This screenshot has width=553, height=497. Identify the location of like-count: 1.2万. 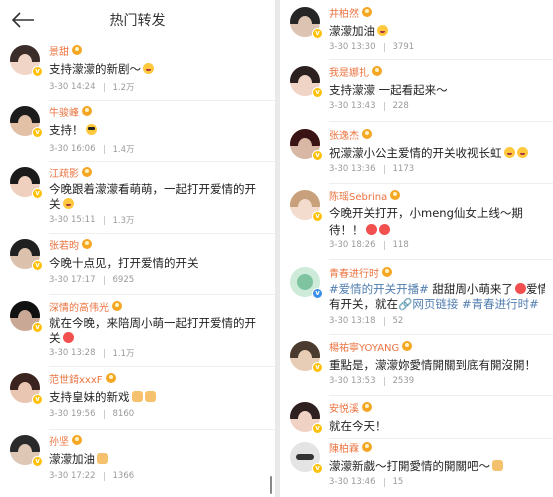
(124, 87).